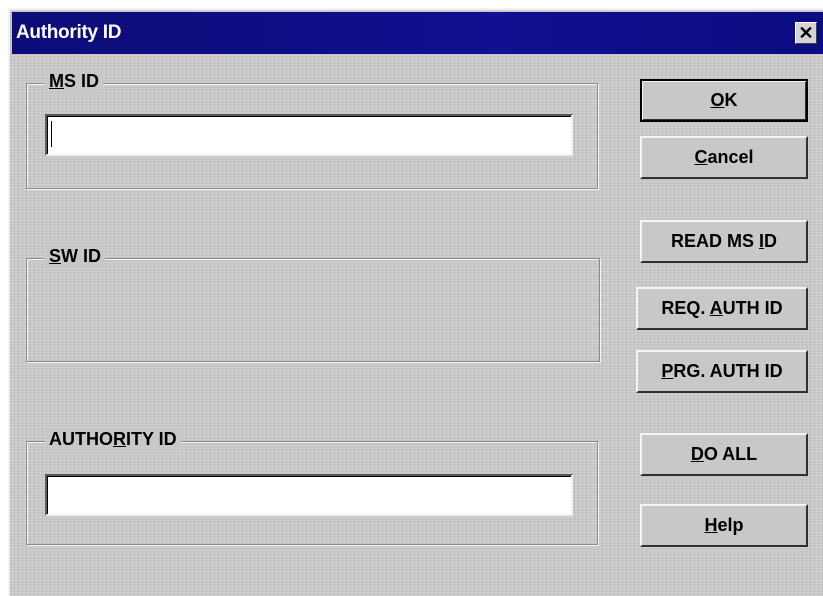  Describe the element at coordinates (724, 241) in the screenshot. I see `read-ms-id-button: READ MS ID` at that location.